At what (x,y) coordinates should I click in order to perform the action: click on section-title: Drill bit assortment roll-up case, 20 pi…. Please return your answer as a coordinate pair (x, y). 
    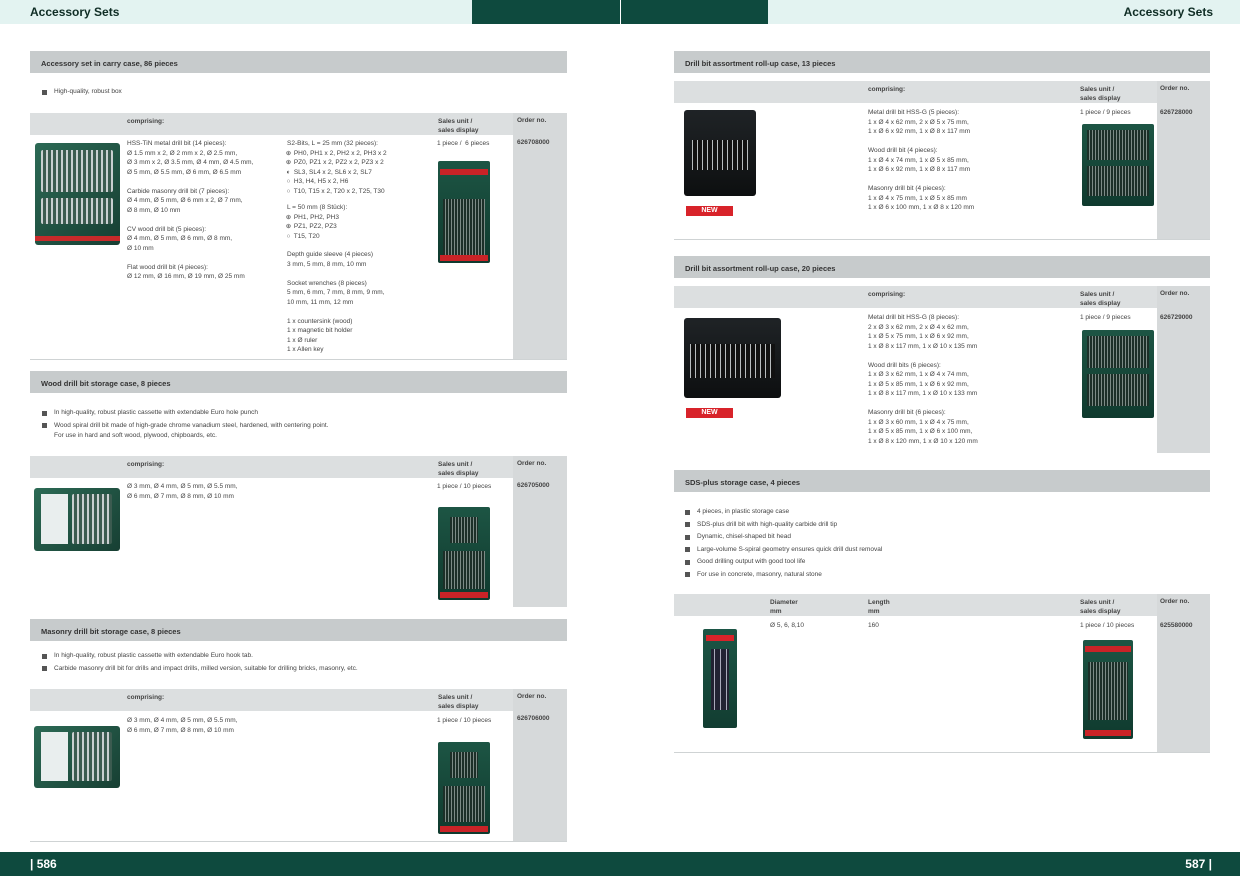
    Looking at the image, I should click on (942, 267).